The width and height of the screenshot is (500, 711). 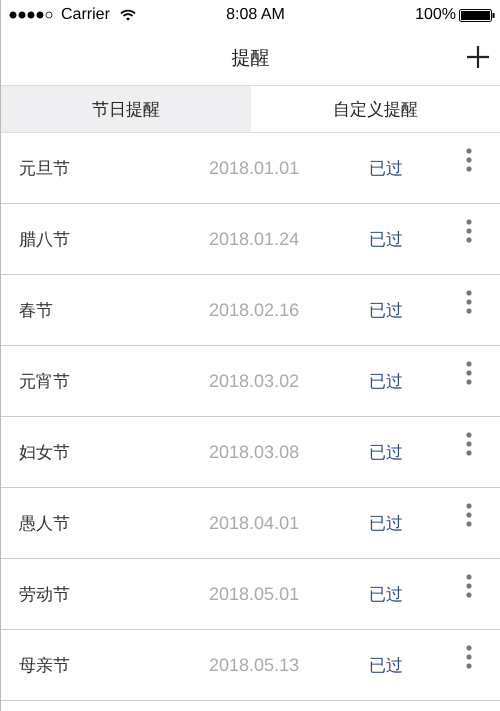 What do you see at coordinates (254, 168) in the screenshot?
I see `holiday-date: 2018.01.01` at bounding box center [254, 168].